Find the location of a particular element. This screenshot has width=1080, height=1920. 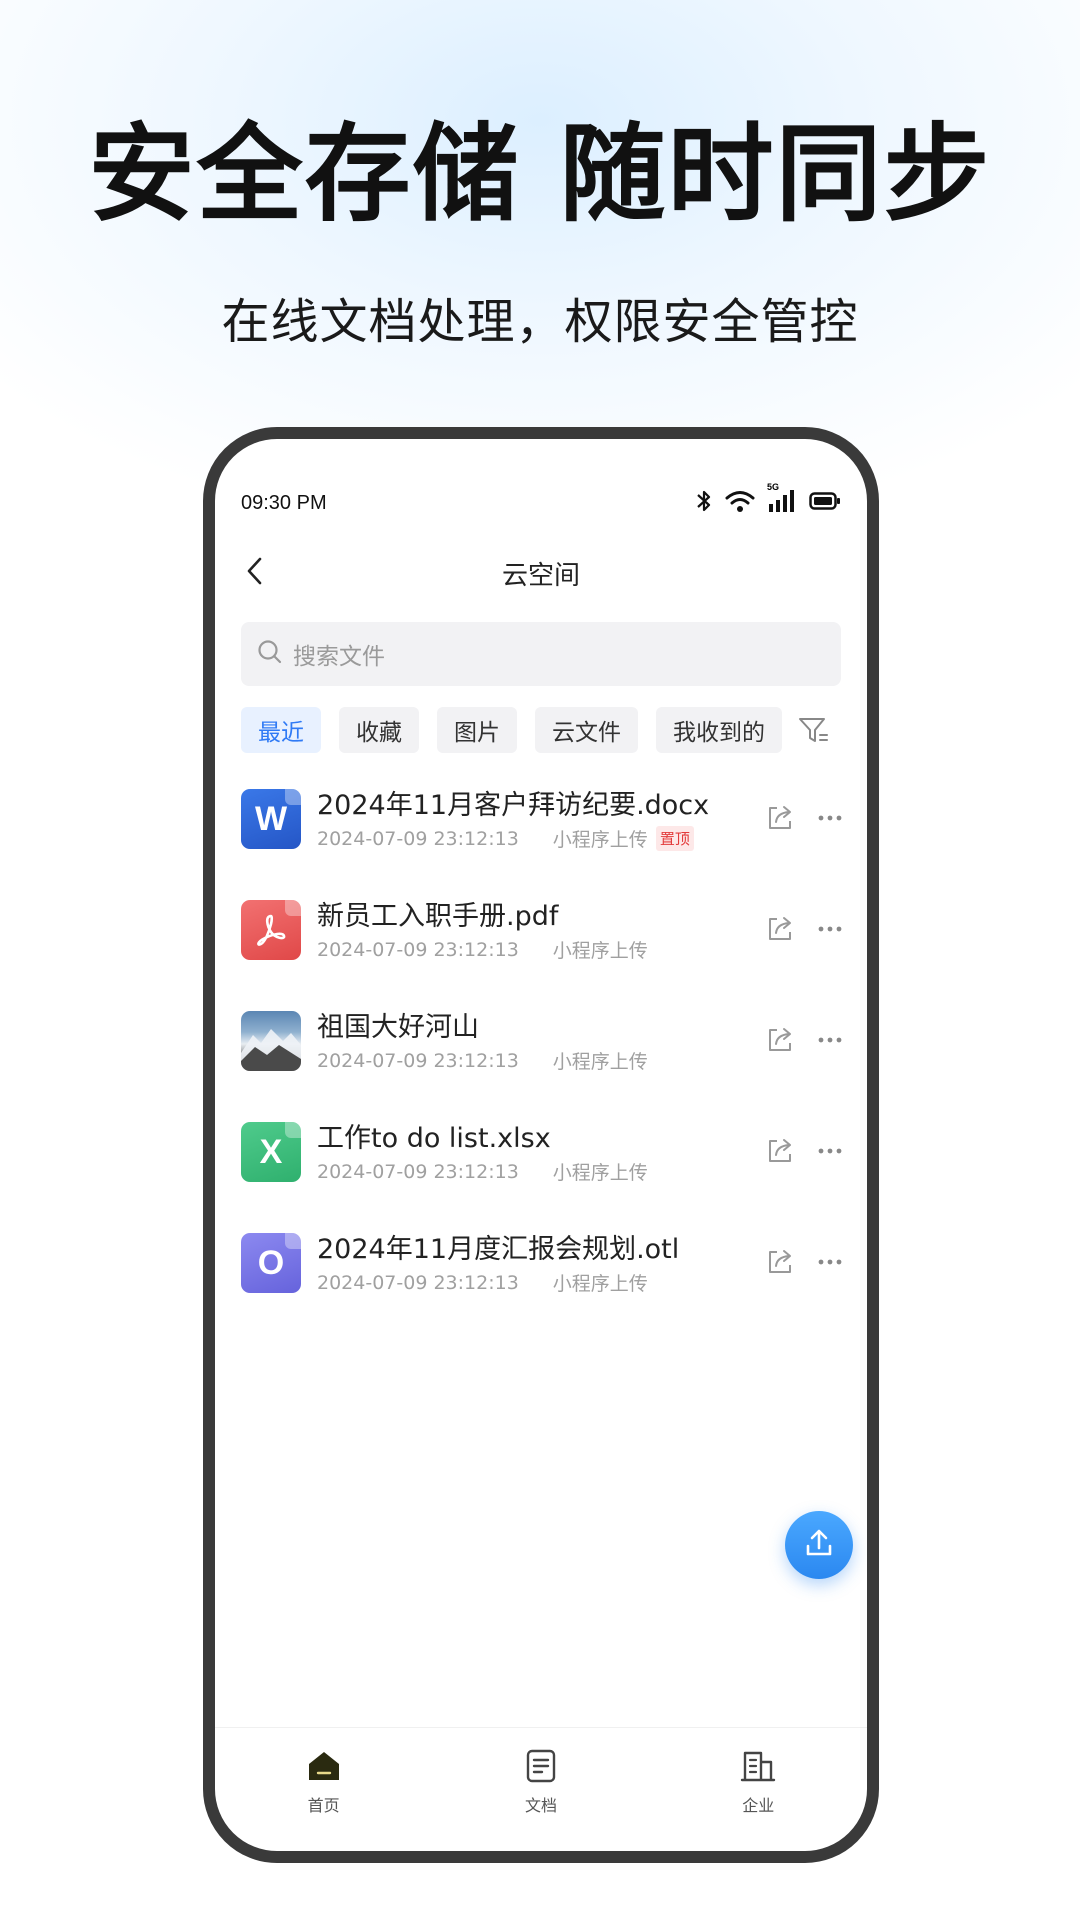

upload-icon is located at coordinates (819, 1545).